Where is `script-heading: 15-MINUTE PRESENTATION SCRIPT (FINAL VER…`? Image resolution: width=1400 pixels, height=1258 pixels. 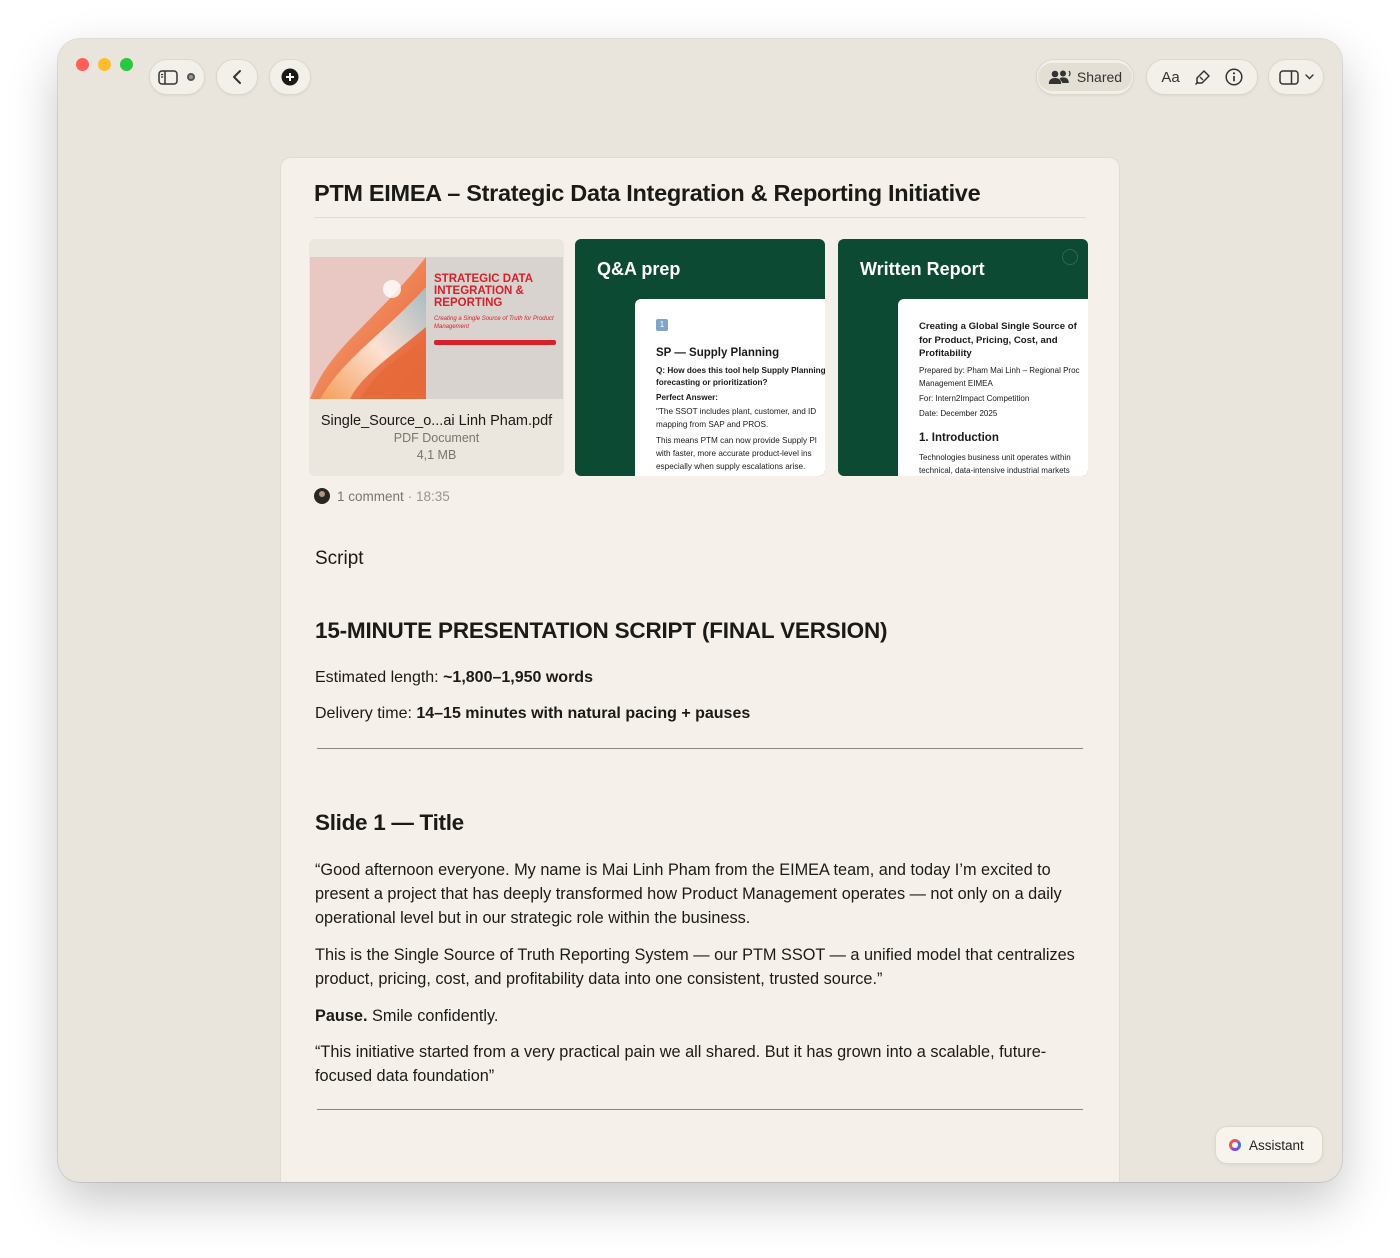 script-heading: 15-MINUTE PRESENTATION SCRIPT (FINAL VER… is located at coordinates (601, 631).